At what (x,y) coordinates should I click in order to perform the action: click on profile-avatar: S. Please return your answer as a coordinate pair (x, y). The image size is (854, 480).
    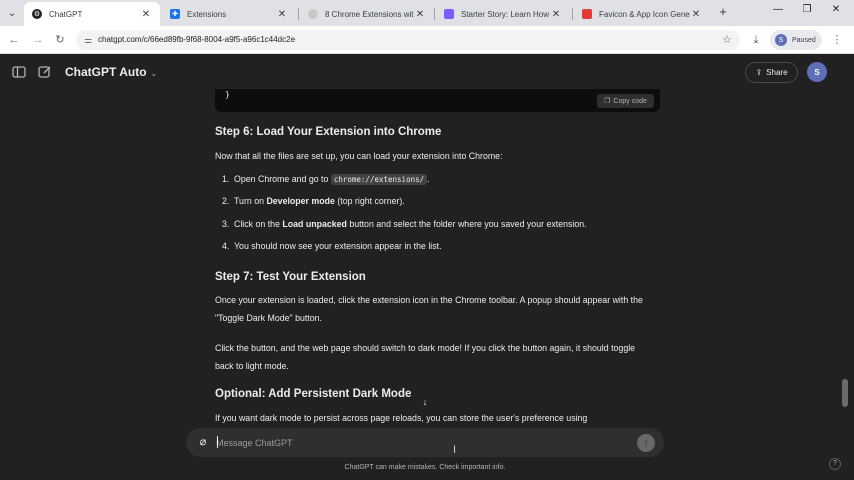
    Looking at the image, I should click on (781, 40).